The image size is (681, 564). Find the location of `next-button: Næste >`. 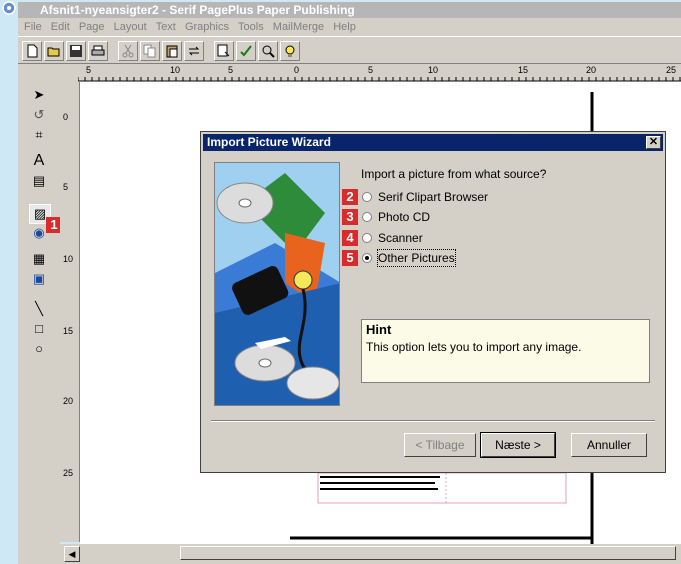

next-button: Næste > is located at coordinates (518, 445).